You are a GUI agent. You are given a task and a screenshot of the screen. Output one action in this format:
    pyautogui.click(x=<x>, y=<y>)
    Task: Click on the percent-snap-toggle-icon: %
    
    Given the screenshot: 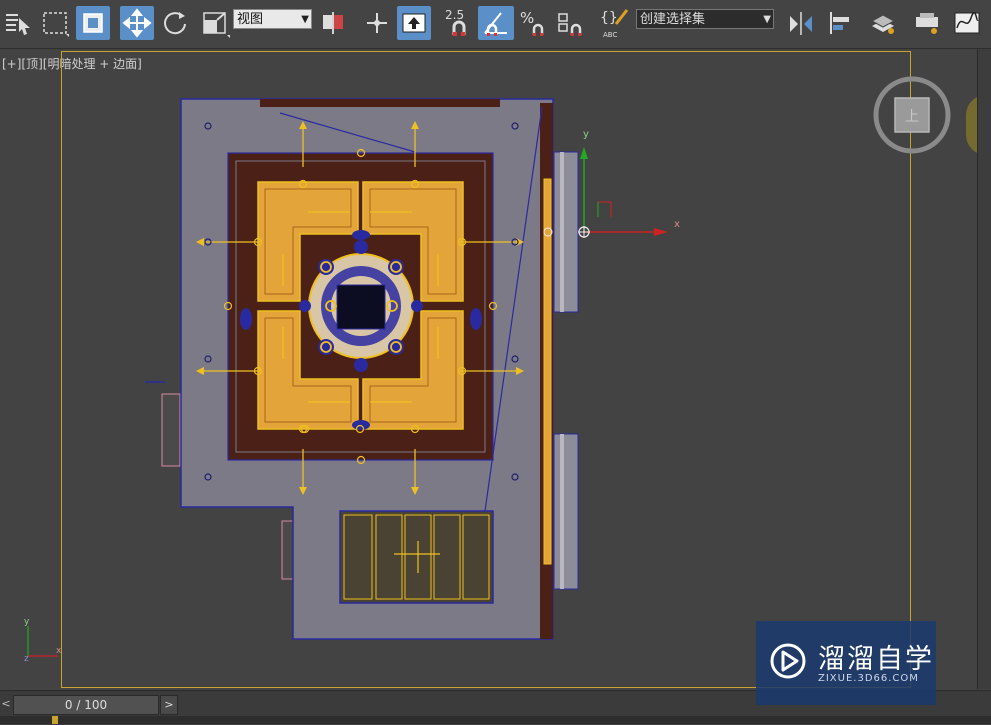 What is the action you would take?
    pyautogui.click(x=534, y=23)
    